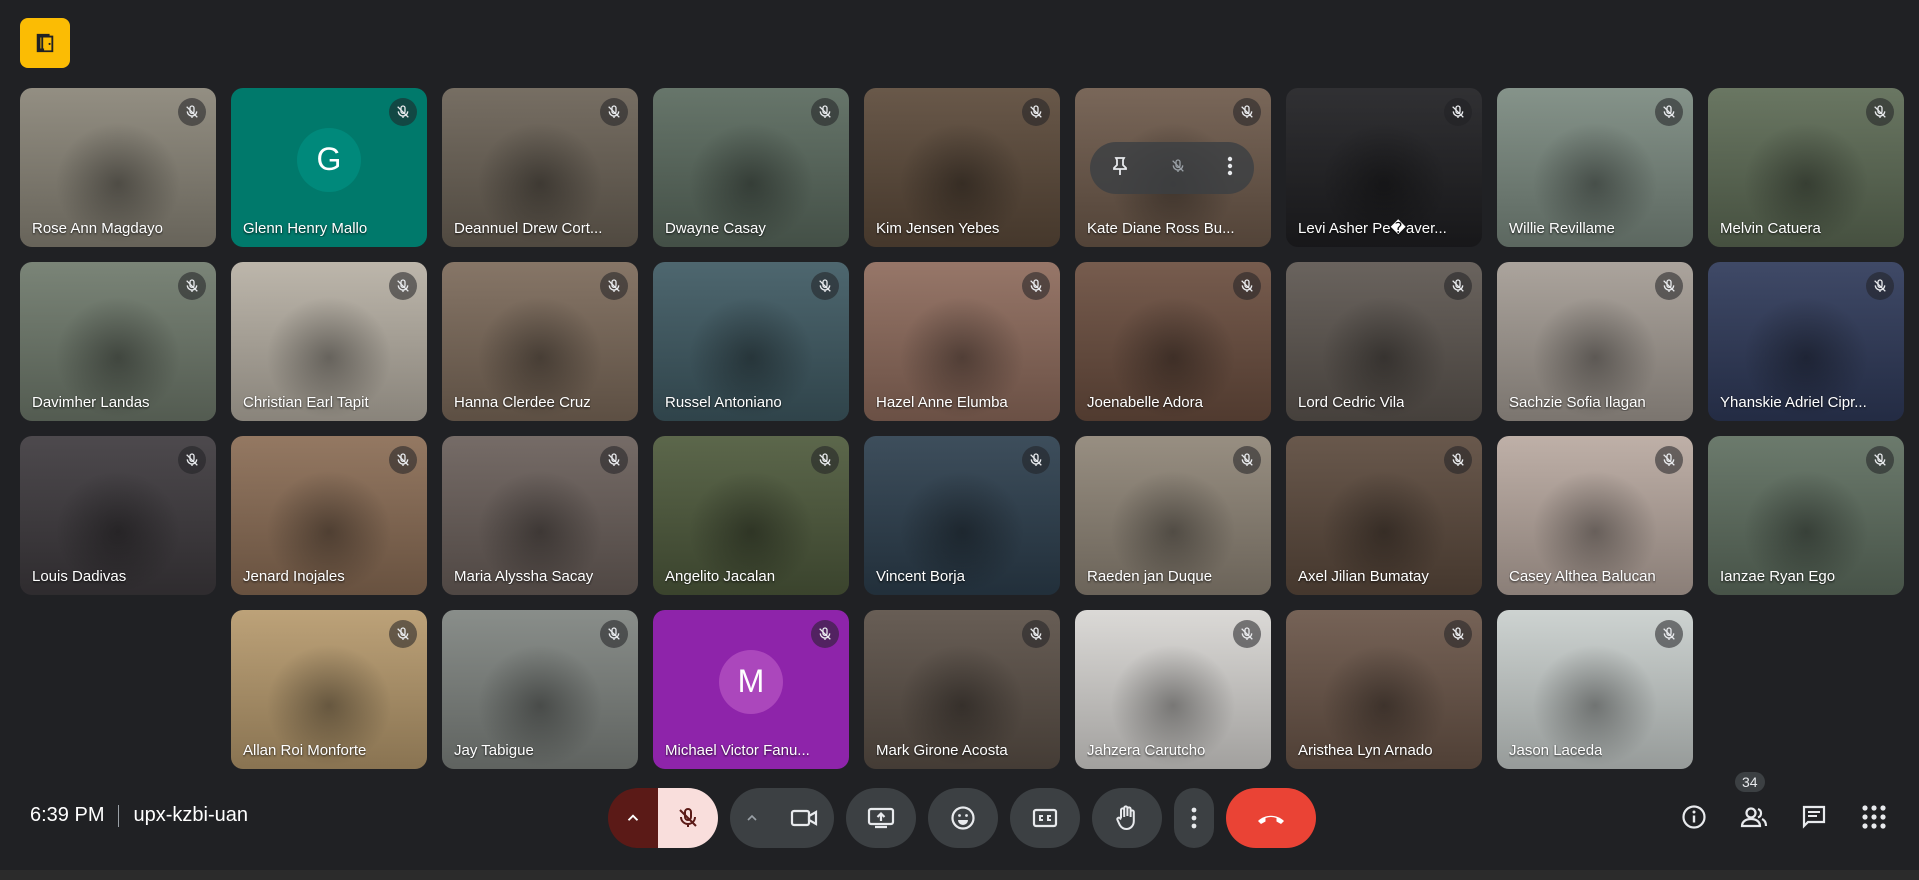 The height and width of the screenshot is (880, 1919). What do you see at coordinates (540, 689) in the screenshot?
I see `participant-tile: Jay Tabigue` at bounding box center [540, 689].